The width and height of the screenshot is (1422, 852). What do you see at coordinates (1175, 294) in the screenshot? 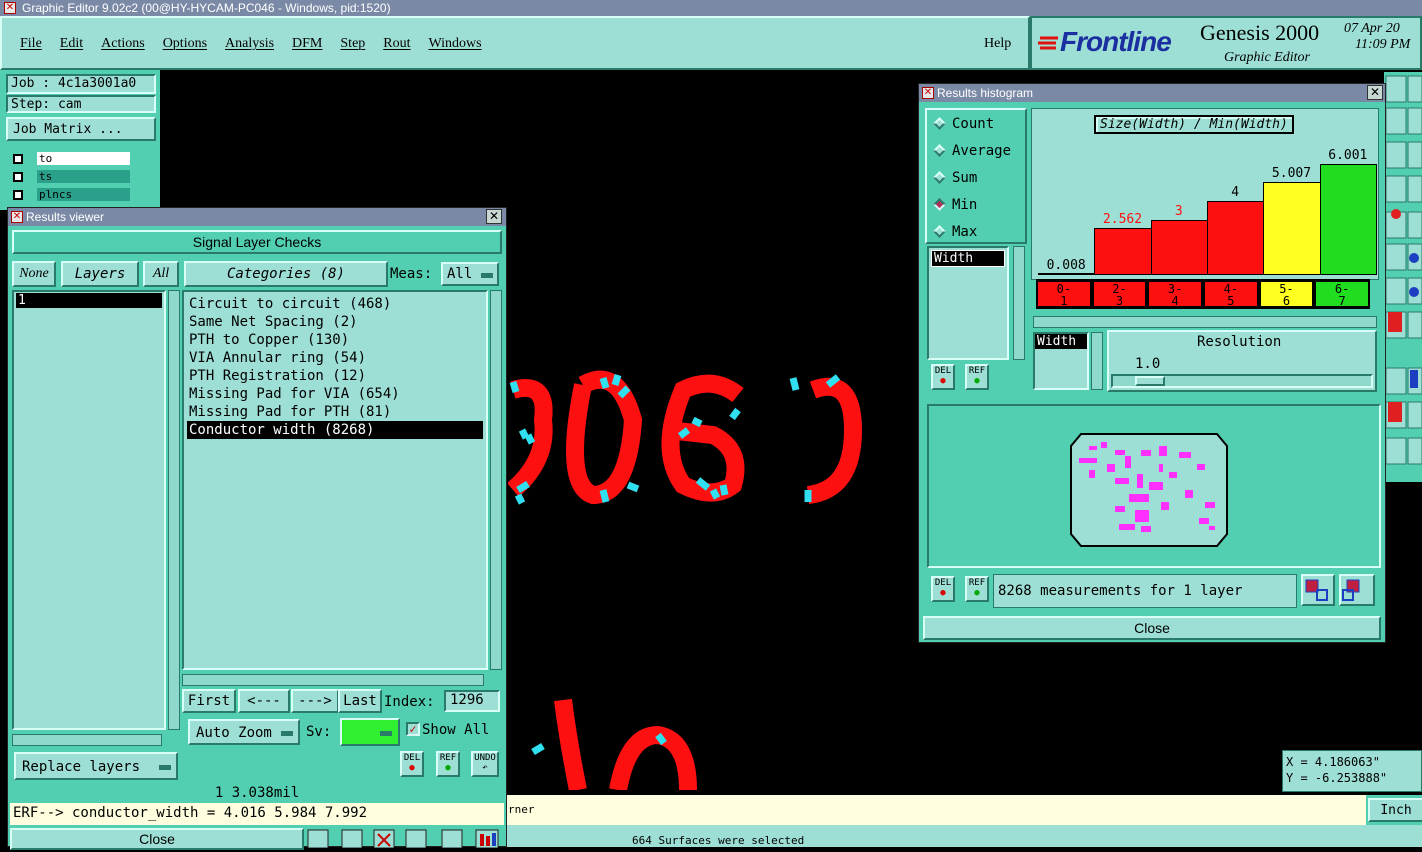
I see `histogram-category-cell: 3- 4` at bounding box center [1175, 294].